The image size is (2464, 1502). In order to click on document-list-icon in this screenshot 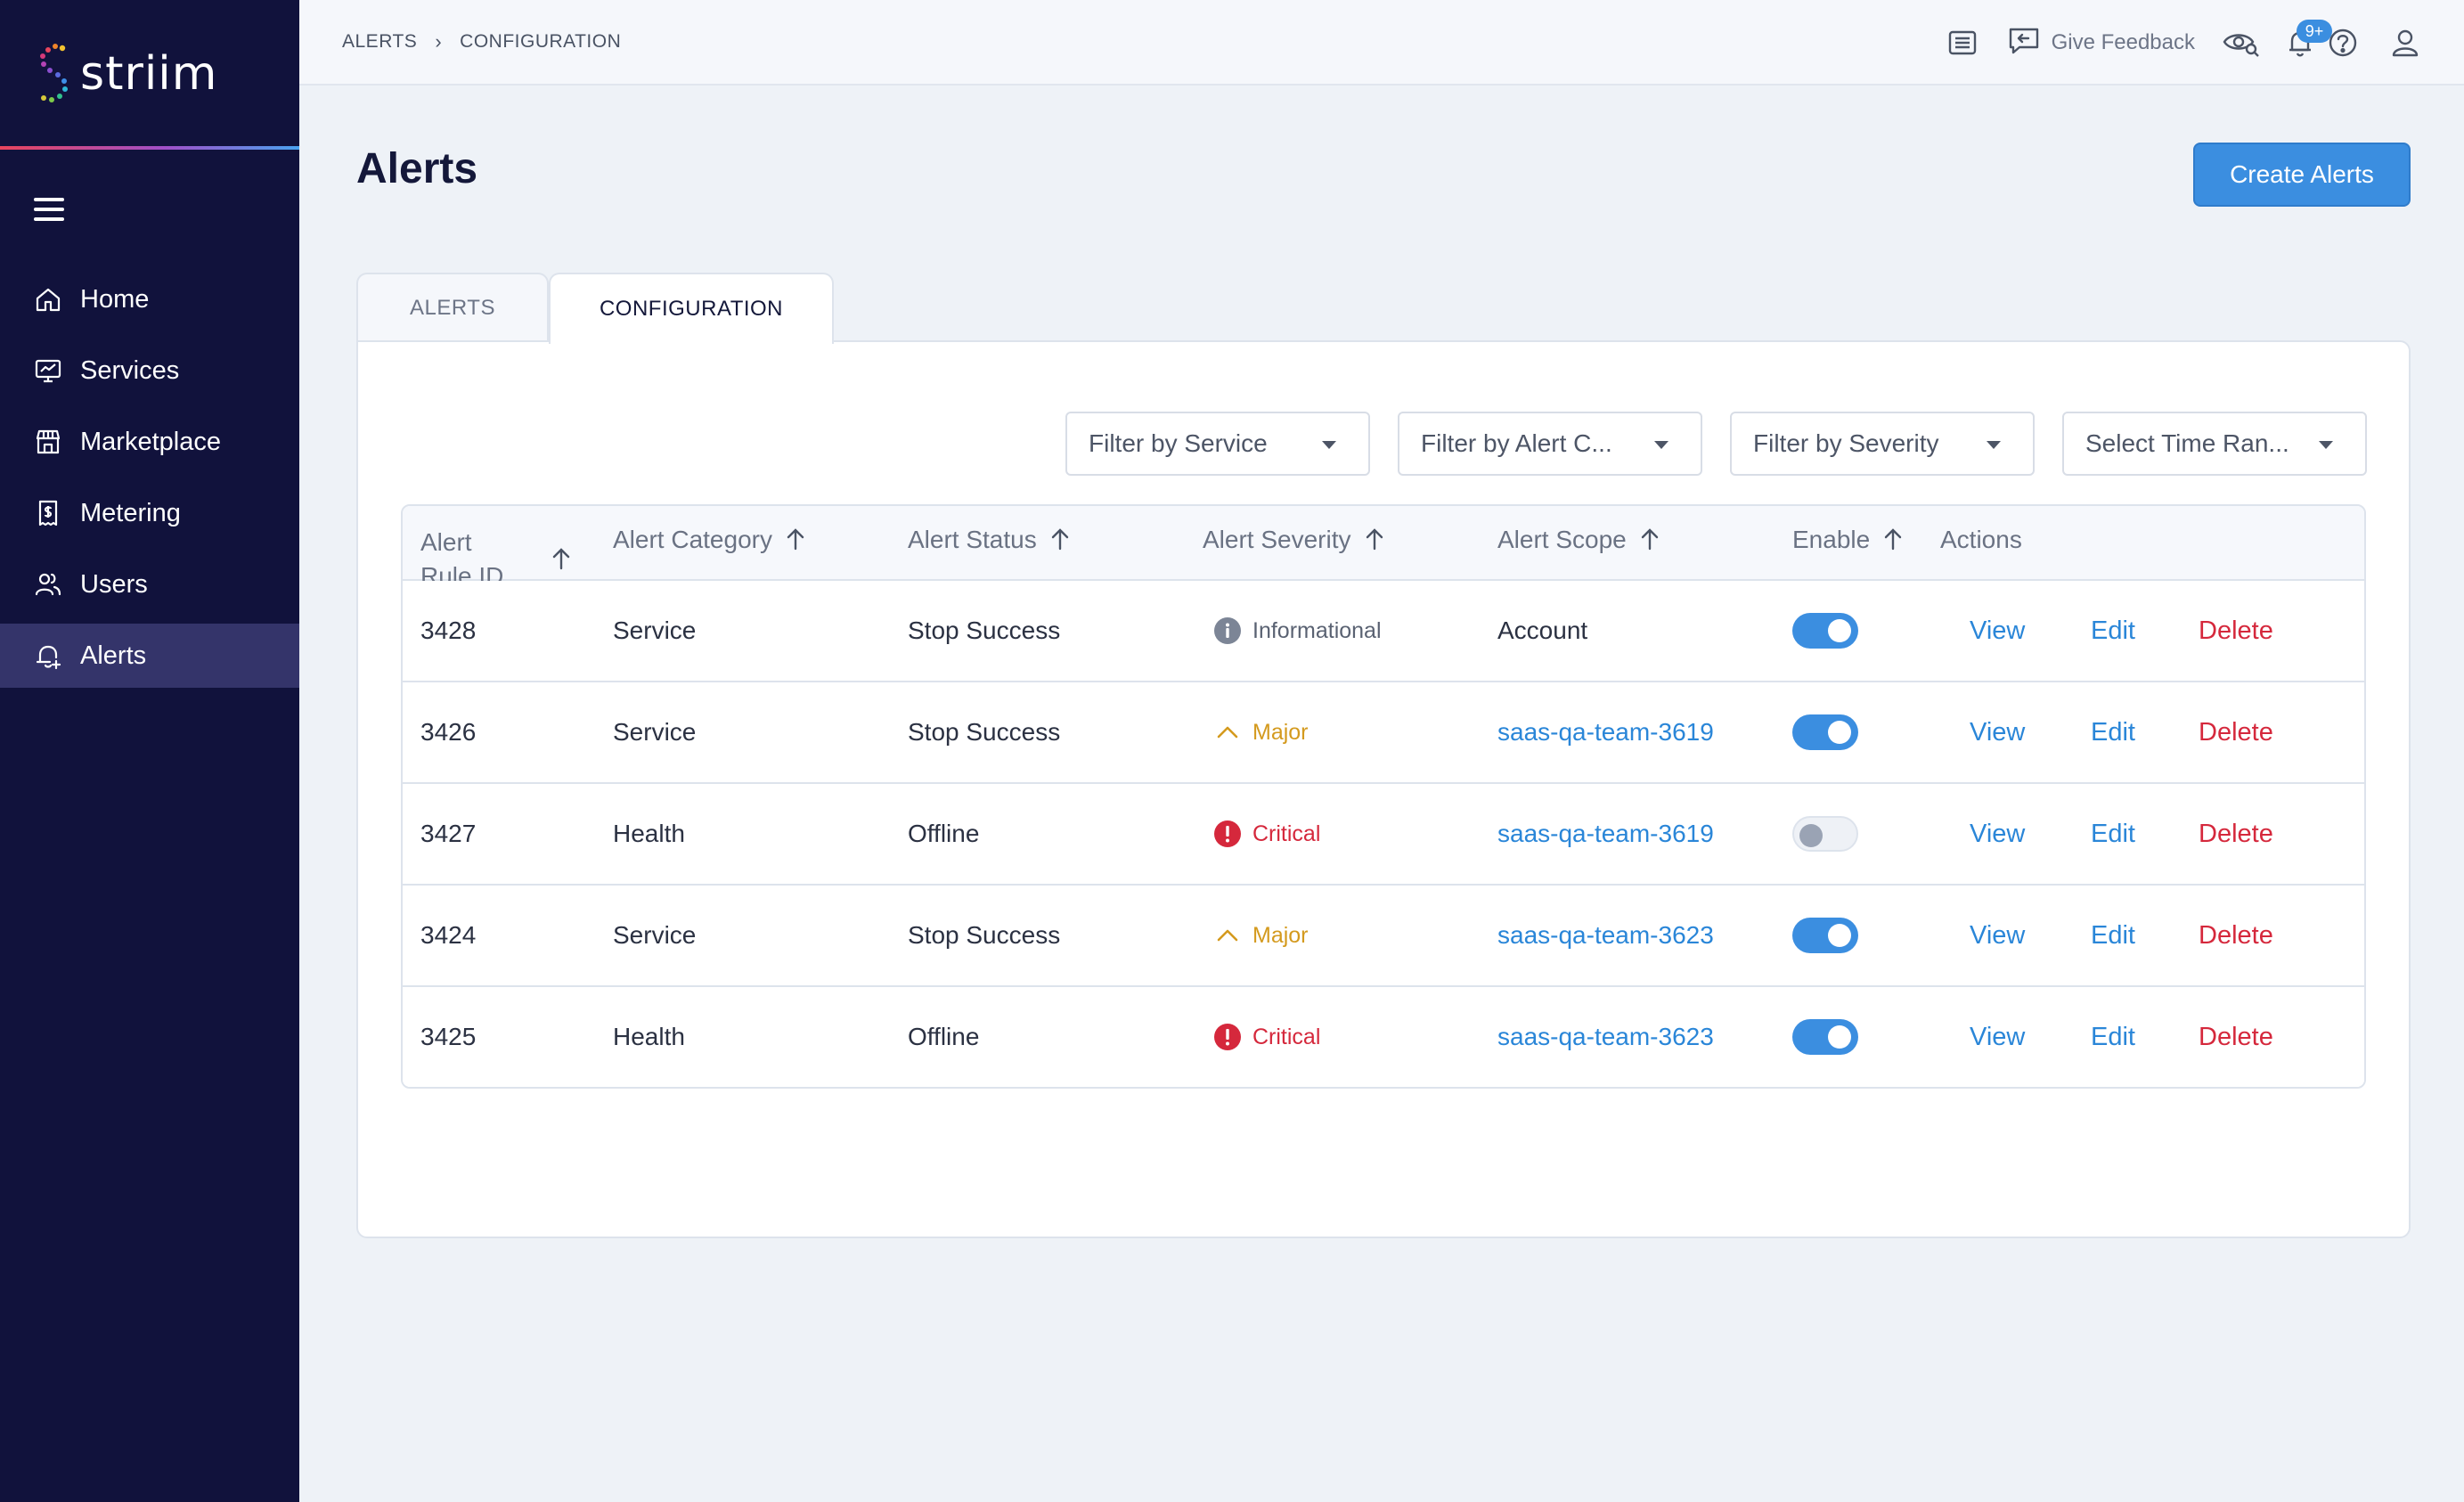, I will do `click(1962, 42)`.